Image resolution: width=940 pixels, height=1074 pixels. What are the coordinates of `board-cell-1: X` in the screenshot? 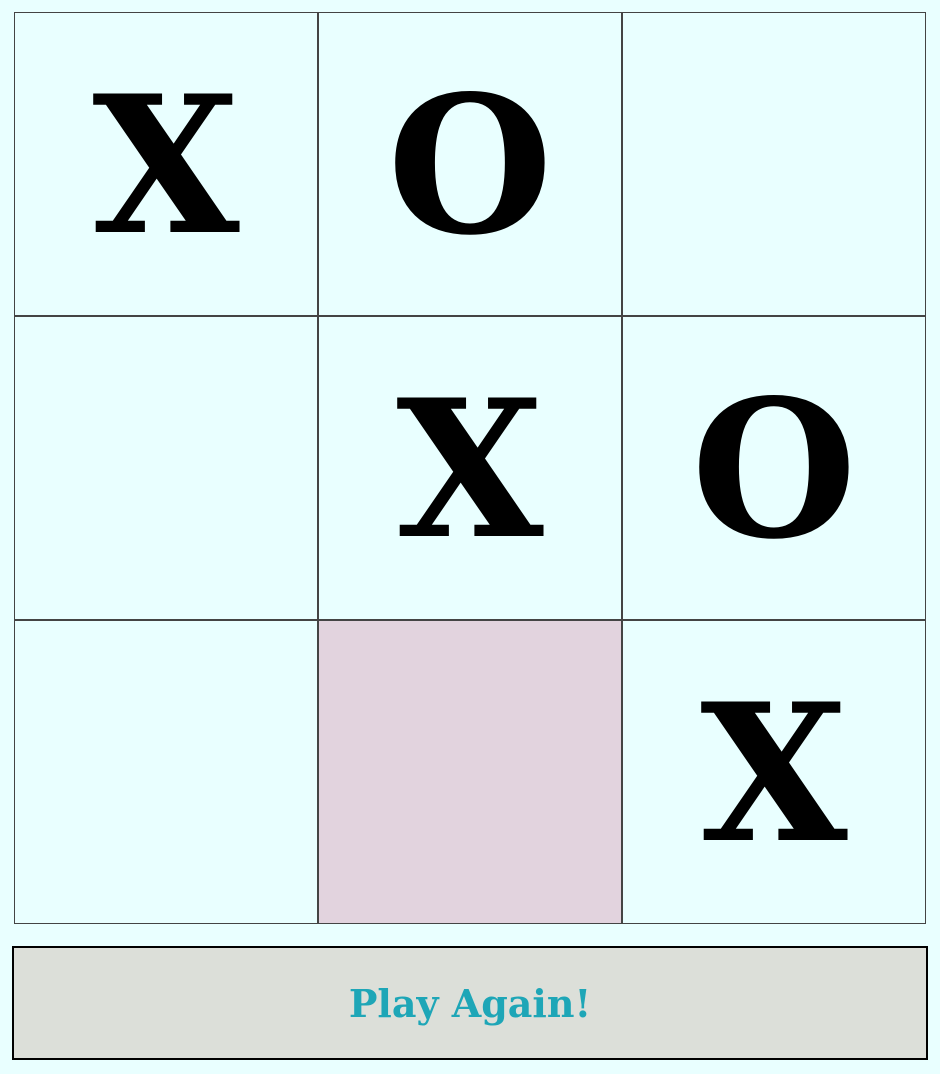 It's located at (166, 164).